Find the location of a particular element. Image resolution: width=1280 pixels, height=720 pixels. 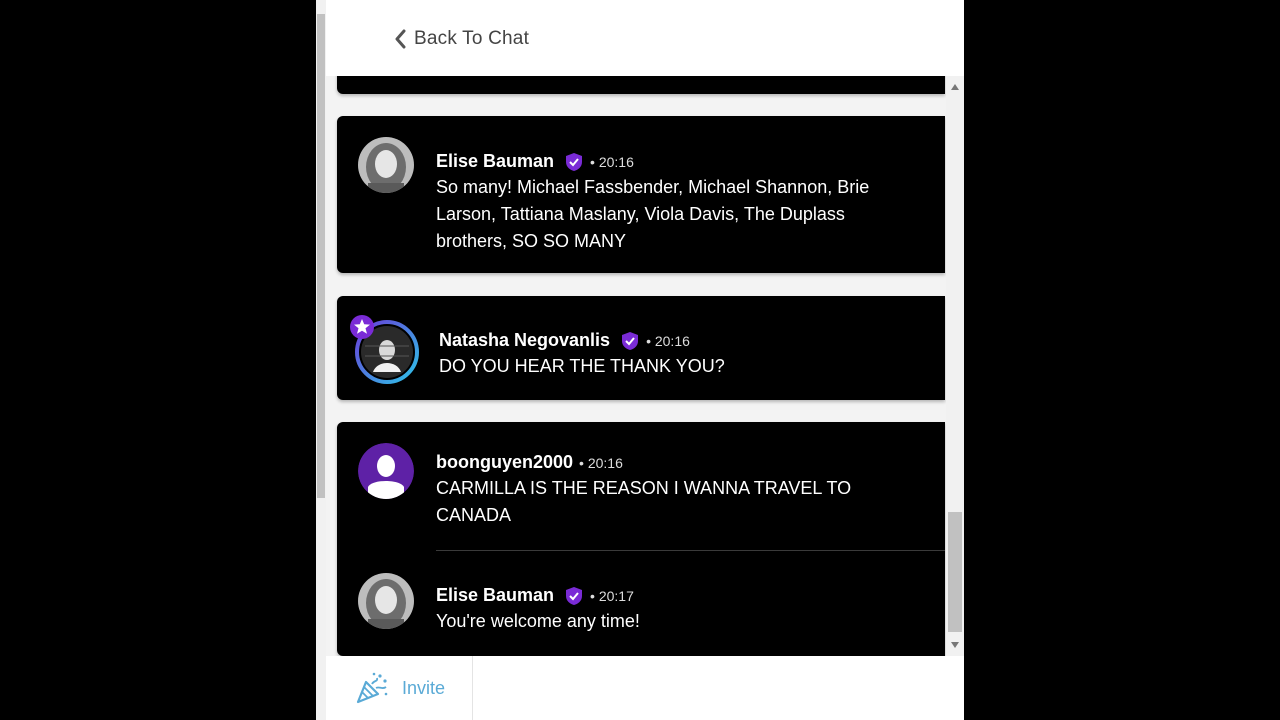

chat-header: Back To Chat is located at coordinates (645, 38).